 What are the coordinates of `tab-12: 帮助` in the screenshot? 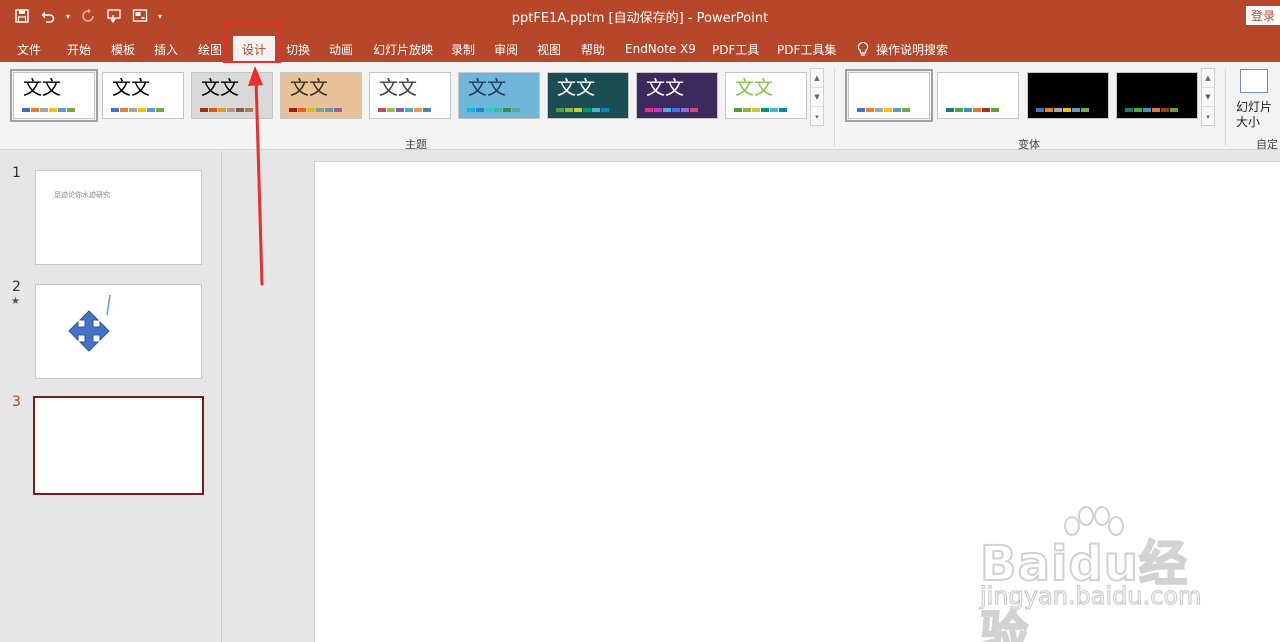 It's located at (593, 49).